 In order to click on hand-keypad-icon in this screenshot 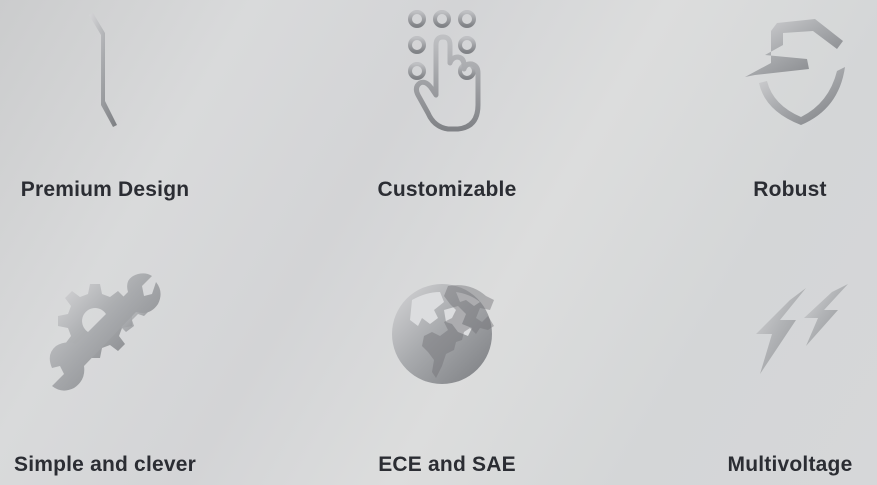, I will do `click(447, 70)`.